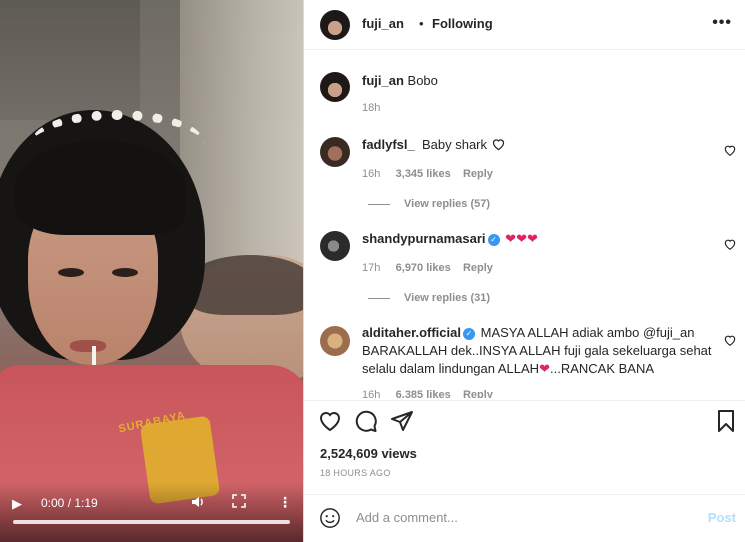 The width and height of the screenshot is (745, 542). I want to click on comment-text: Baby shark, so click(454, 144).